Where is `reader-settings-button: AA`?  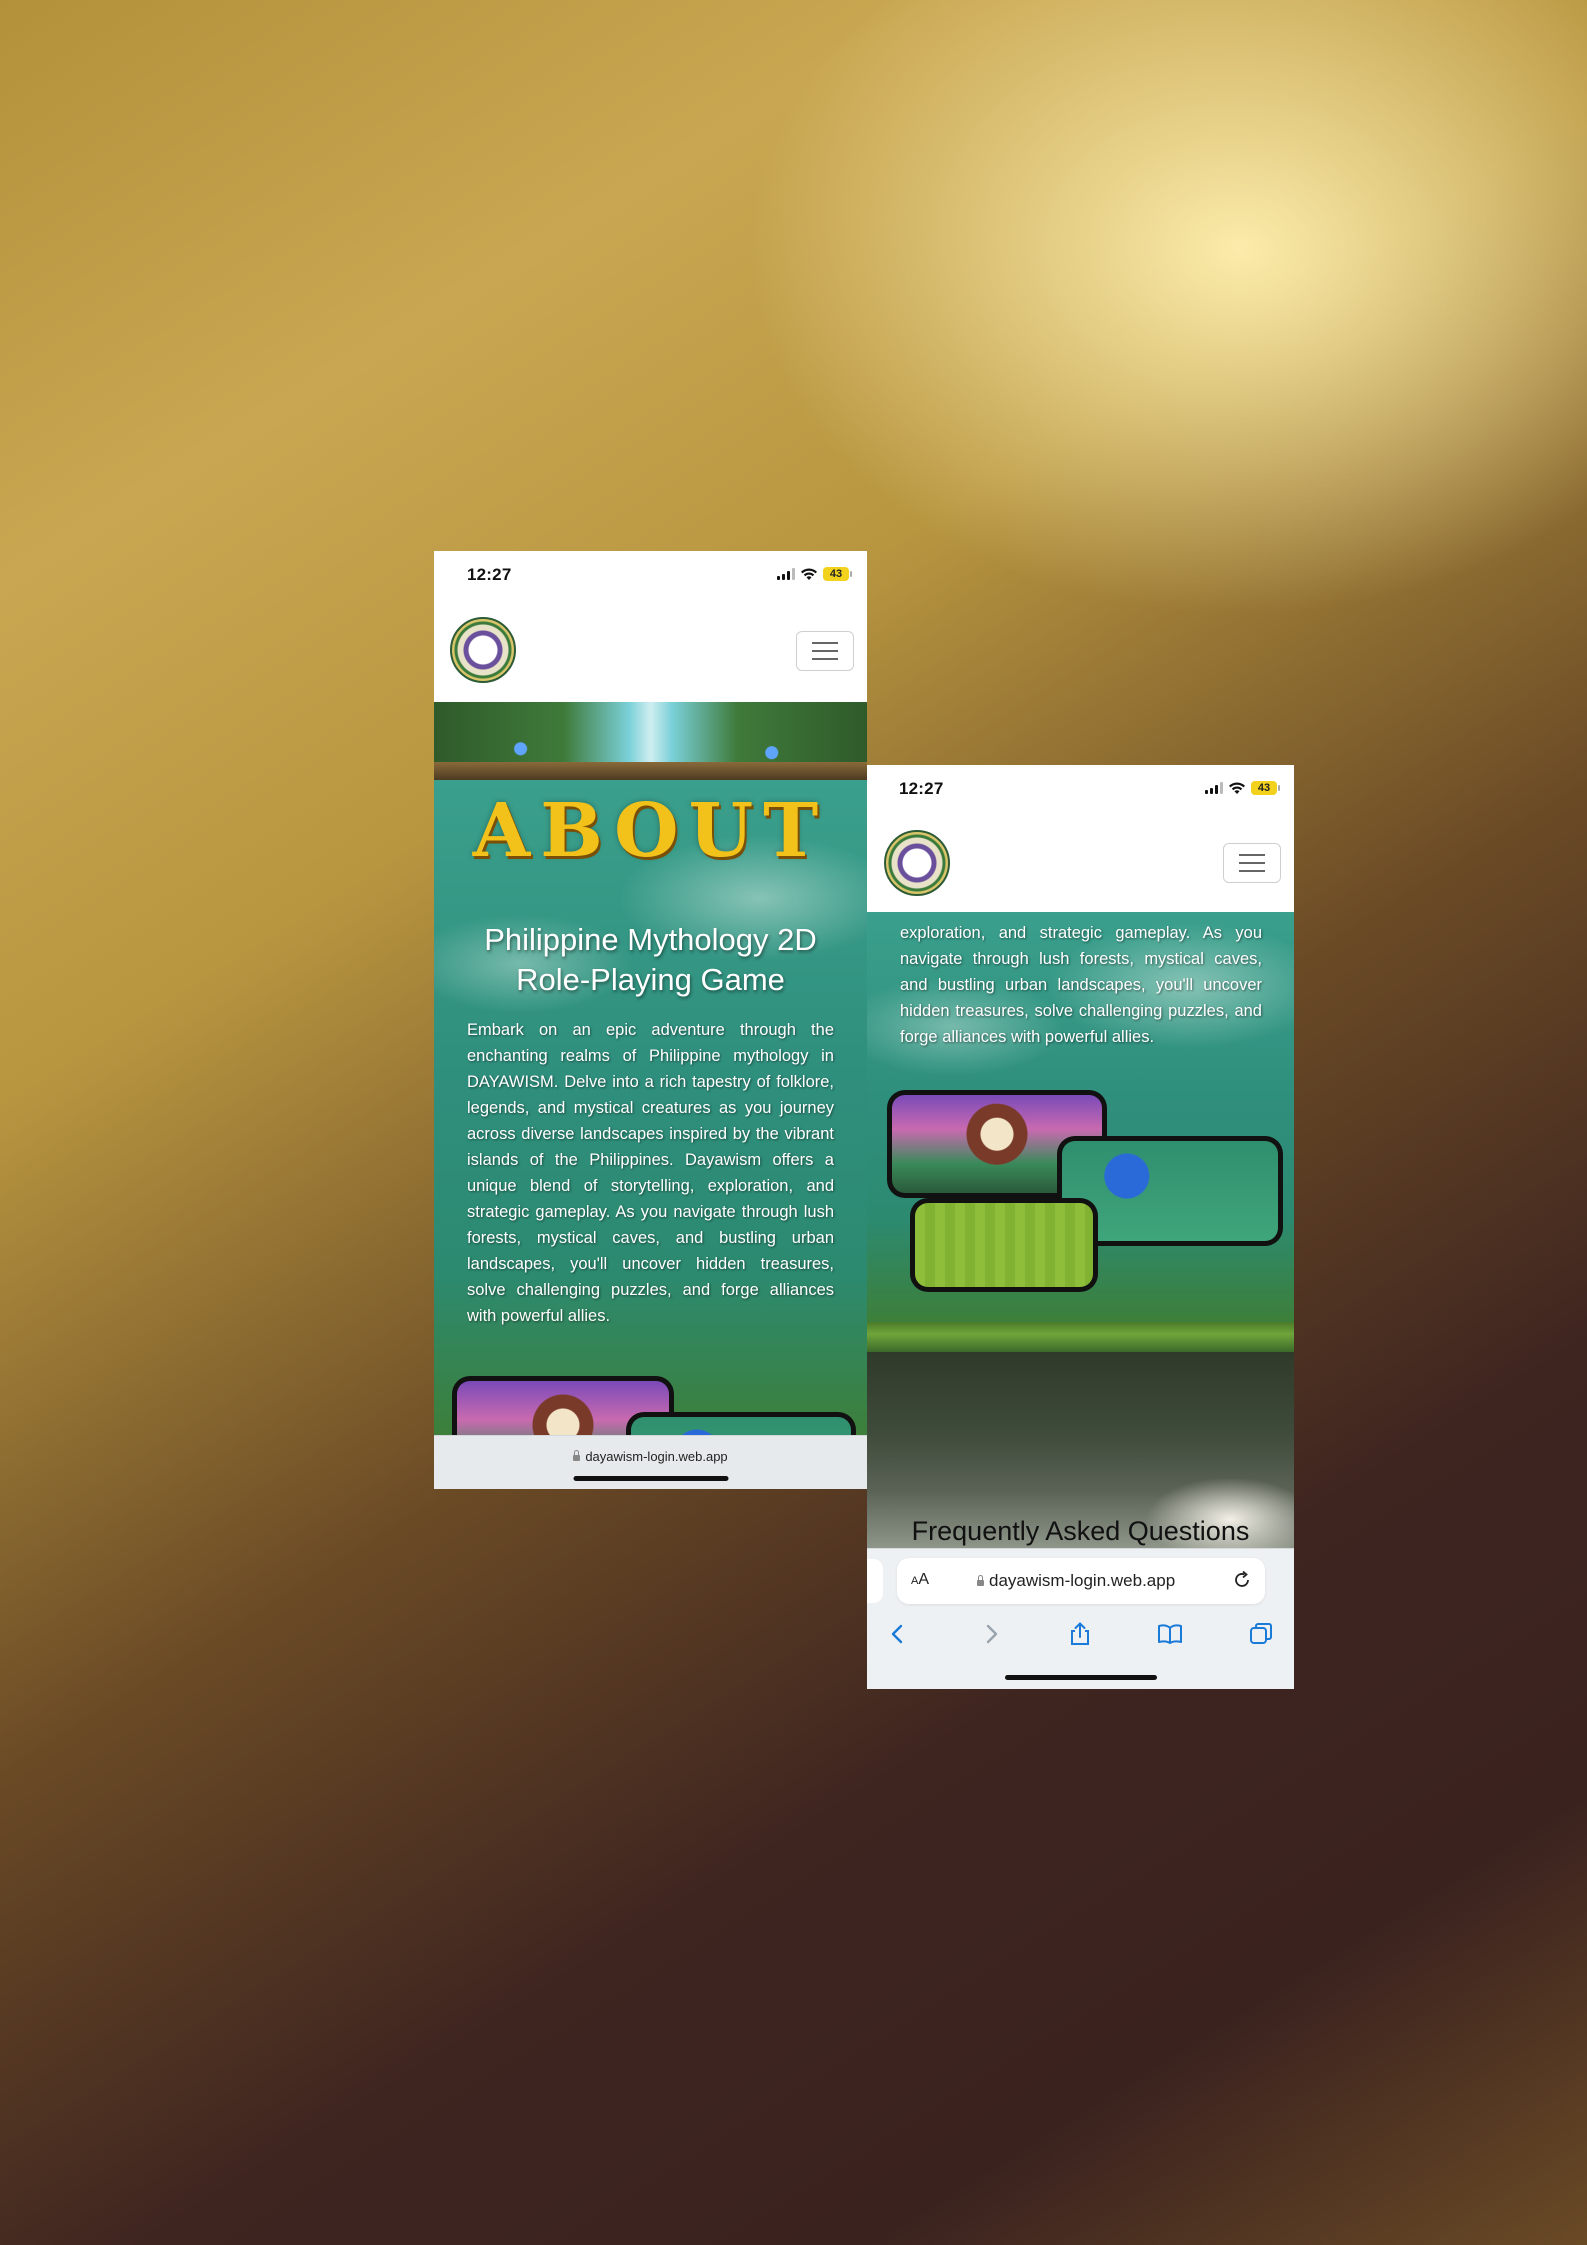
reader-settings-button: AA is located at coordinates (920, 1580).